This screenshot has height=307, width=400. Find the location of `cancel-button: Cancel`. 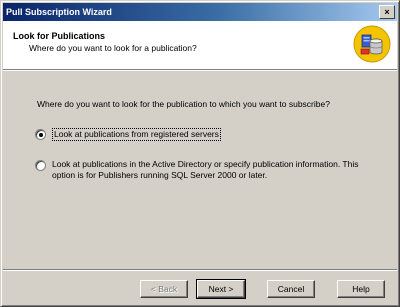

cancel-button: Cancel is located at coordinates (291, 289).